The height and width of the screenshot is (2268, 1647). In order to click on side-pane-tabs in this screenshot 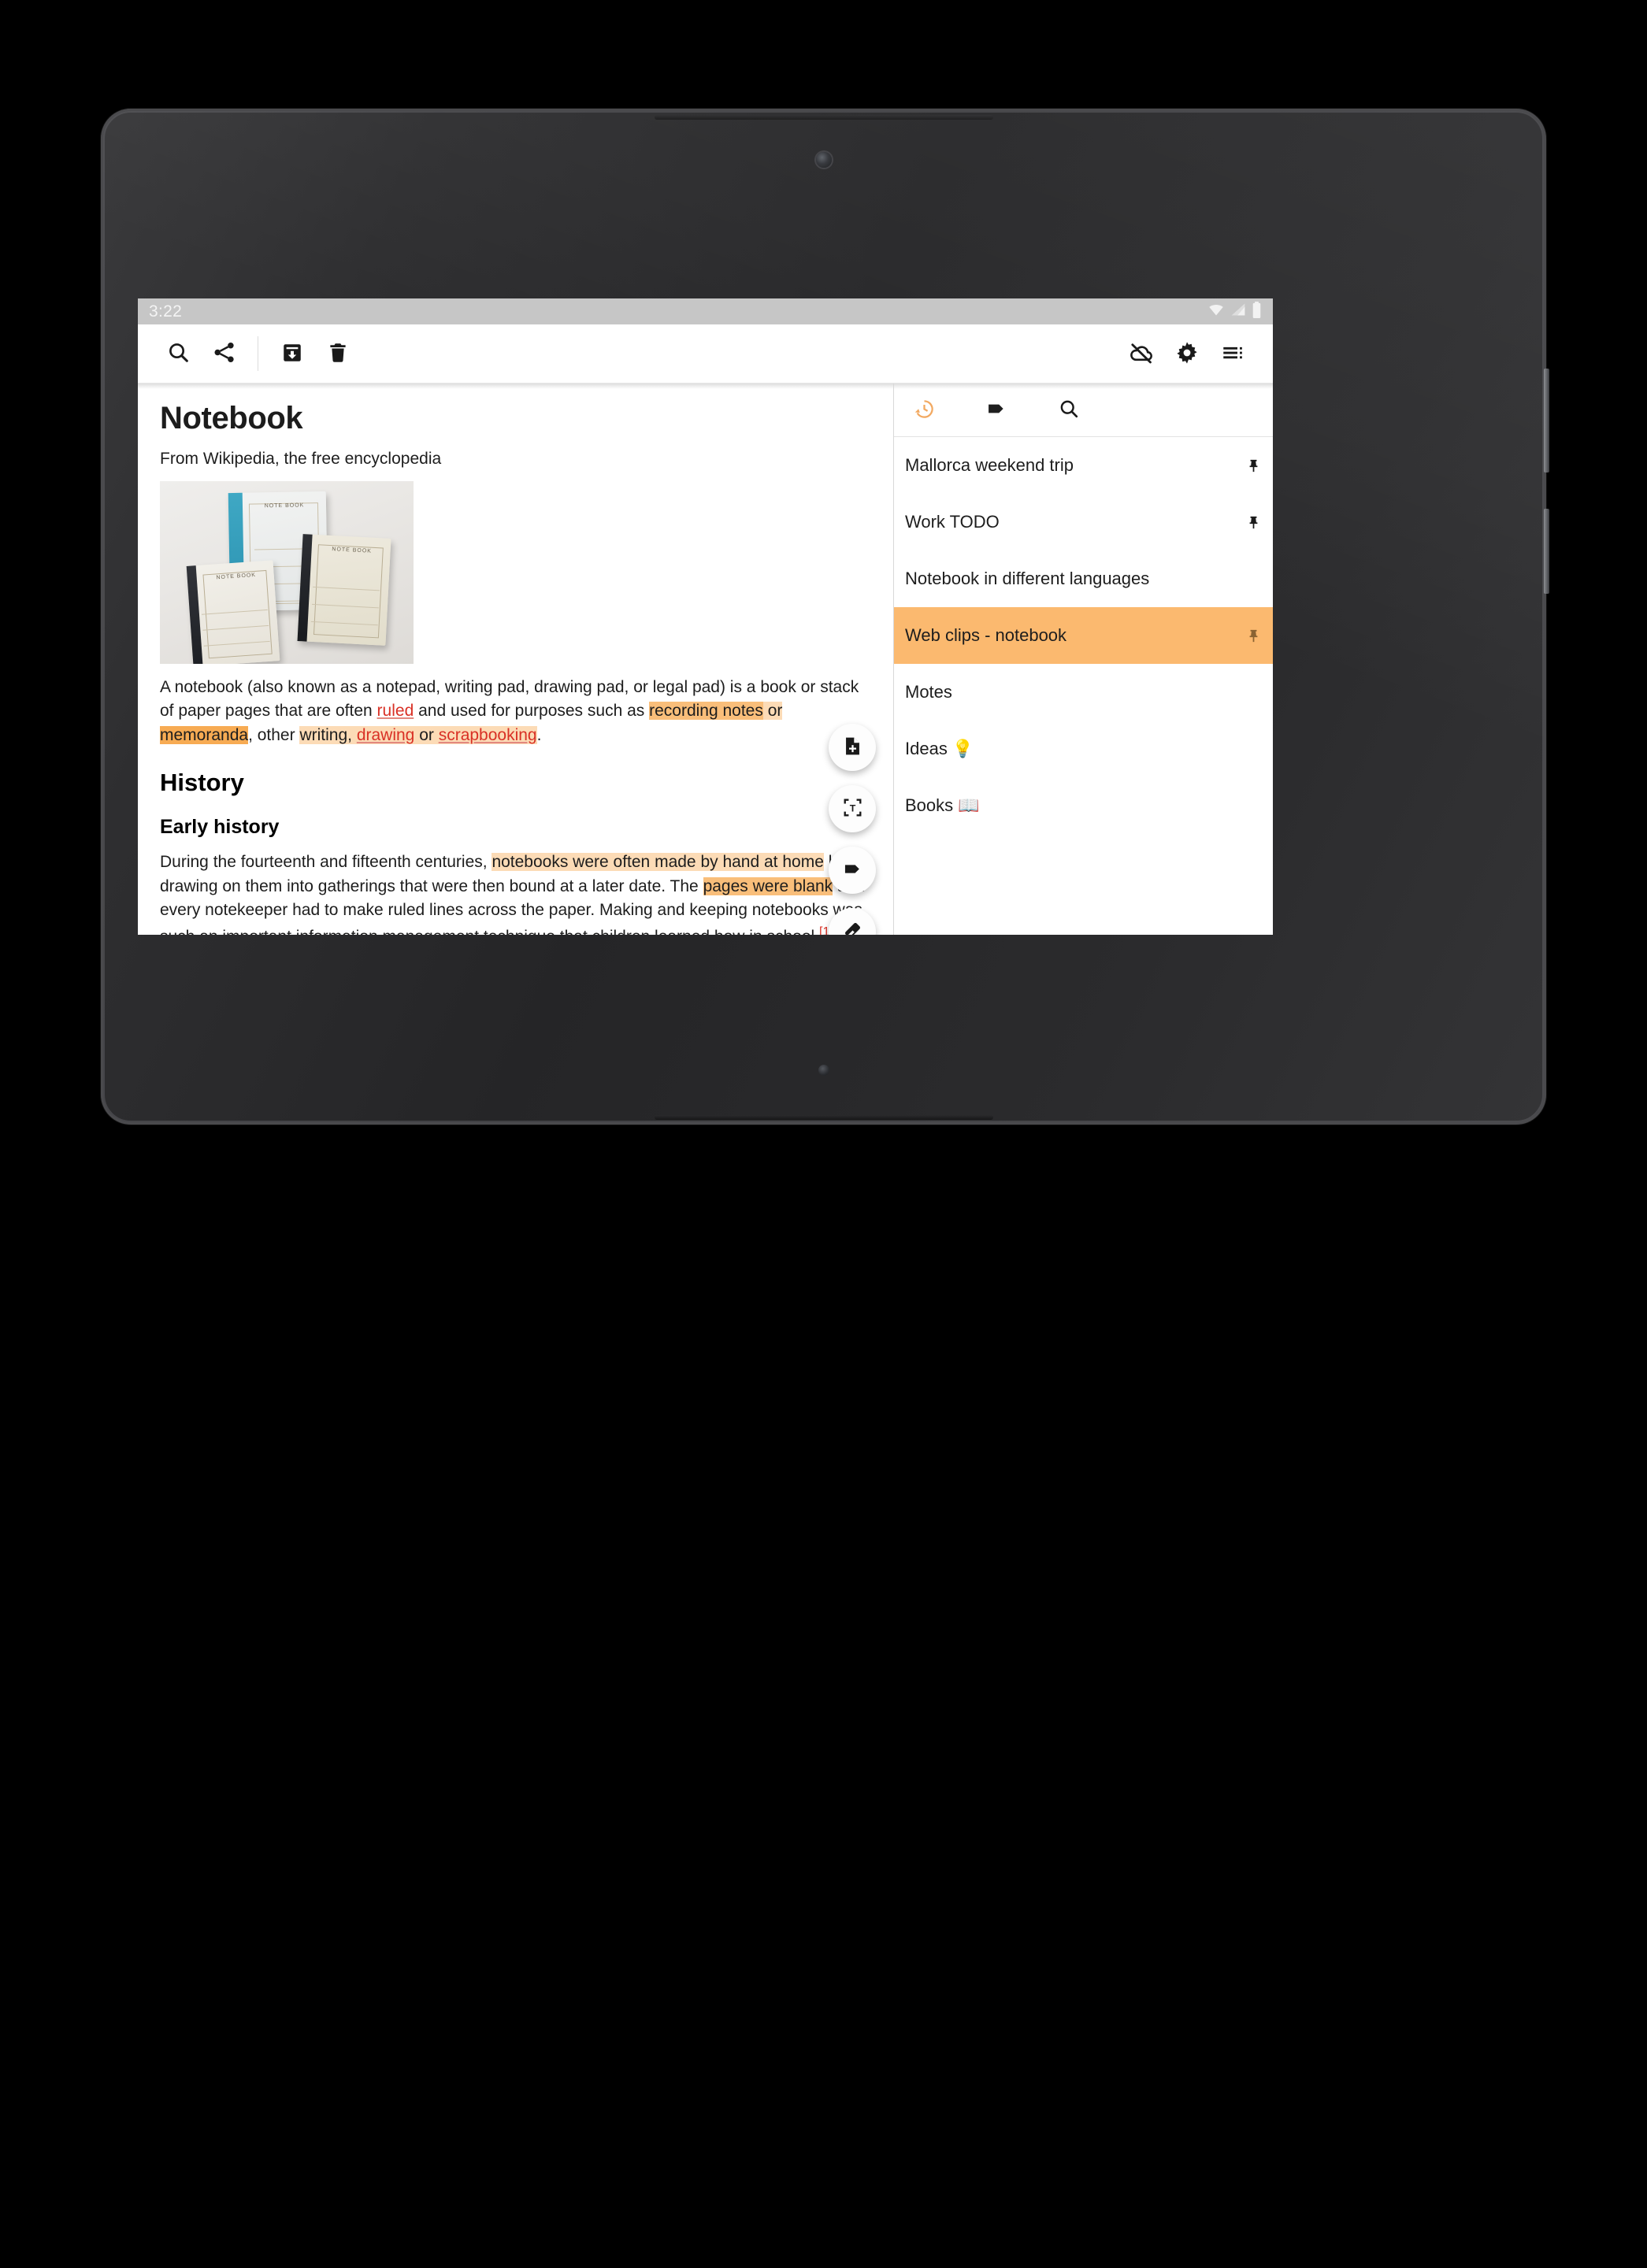, I will do `click(1083, 410)`.